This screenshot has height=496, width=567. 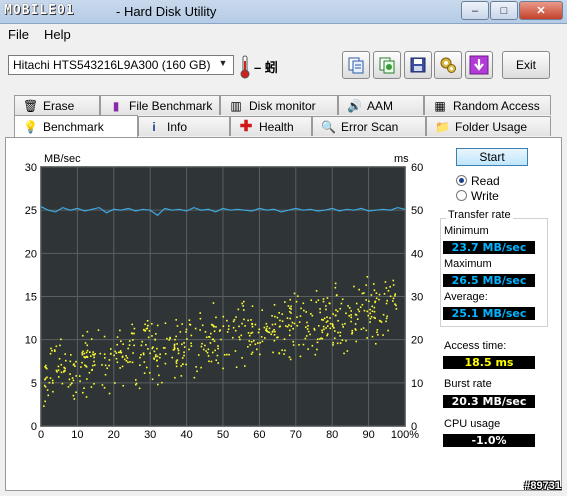 What do you see at coordinates (77, 435) in the screenshot?
I see `x-tick-label: 10` at bounding box center [77, 435].